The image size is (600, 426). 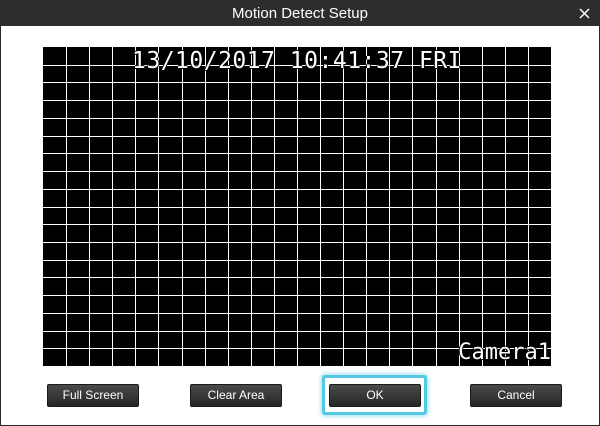 I want to click on clear-area-button: Clear Area, so click(x=236, y=395).